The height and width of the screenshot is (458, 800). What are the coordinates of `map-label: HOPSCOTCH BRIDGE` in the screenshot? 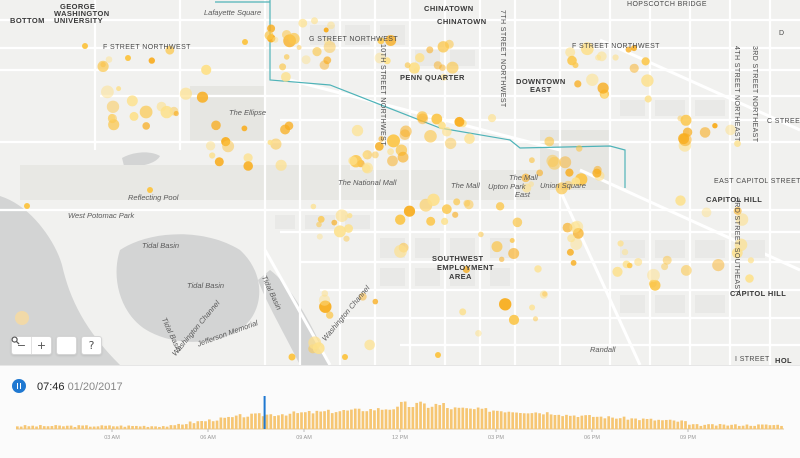 It's located at (667, 4).